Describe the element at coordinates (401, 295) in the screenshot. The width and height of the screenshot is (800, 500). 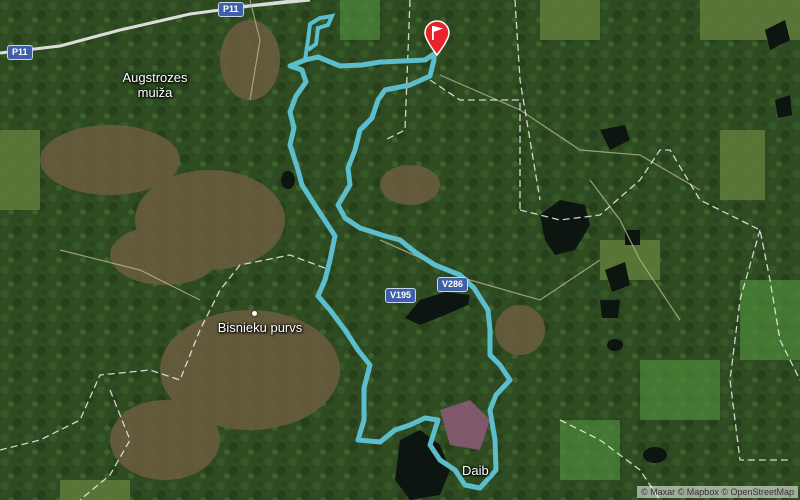
I see `road-shield-v195: V195` at that location.